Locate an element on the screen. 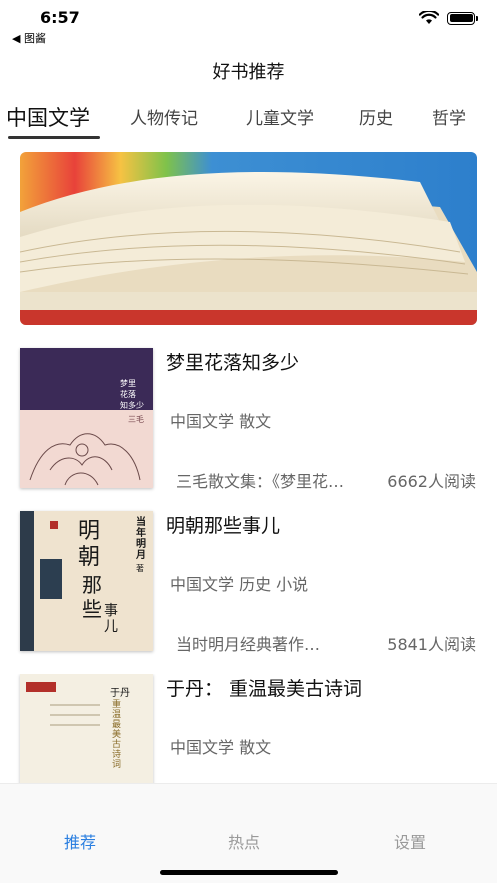 Image resolution: width=497 pixels, height=883 pixels. page-title: 好书推荐 is located at coordinates (248, 72).